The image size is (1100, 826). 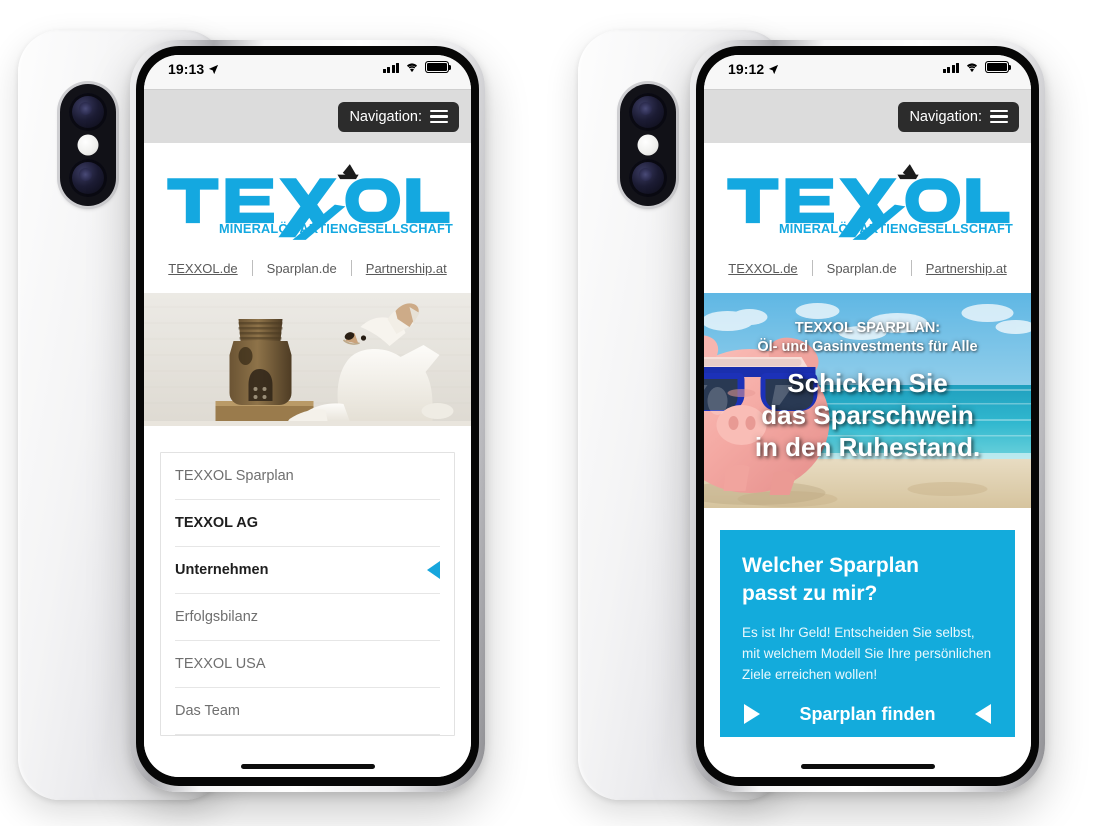 What do you see at coordinates (234, 476) in the screenshot?
I see `menu-item-label: TEXXOL Sparplan` at bounding box center [234, 476].